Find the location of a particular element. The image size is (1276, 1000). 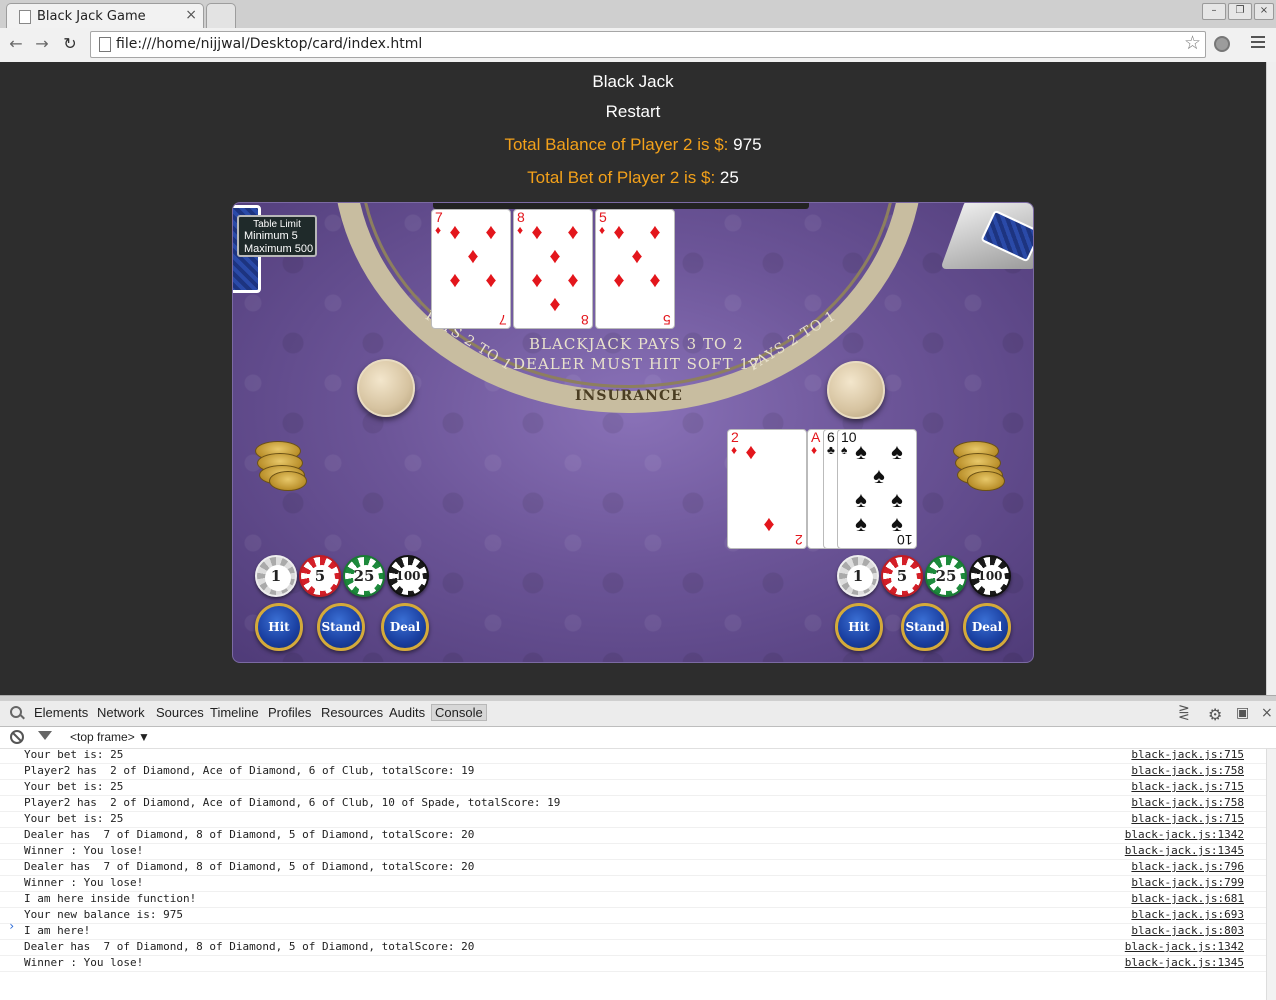

console-scrollbar is located at coordinates (1271, 874).